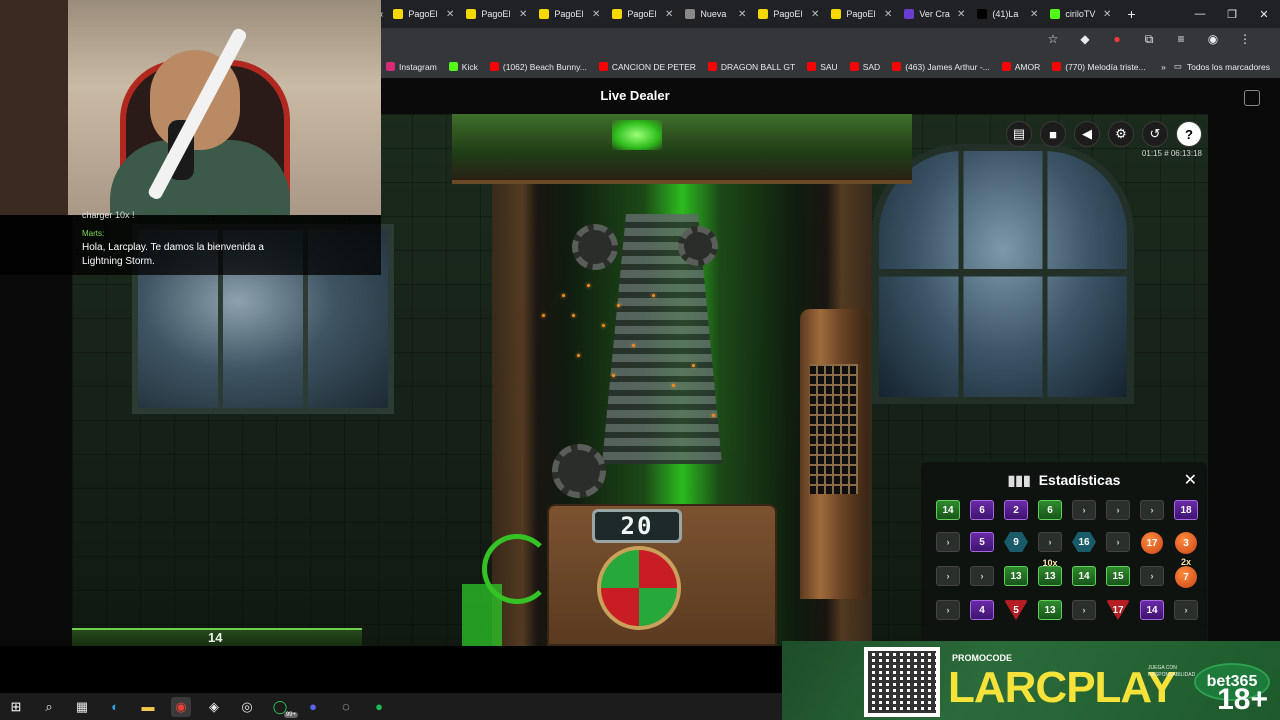 The image size is (1280, 720). What do you see at coordinates (1155, 134) in the screenshot?
I see `history-icon: ↺` at bounding box center [1155, 134].